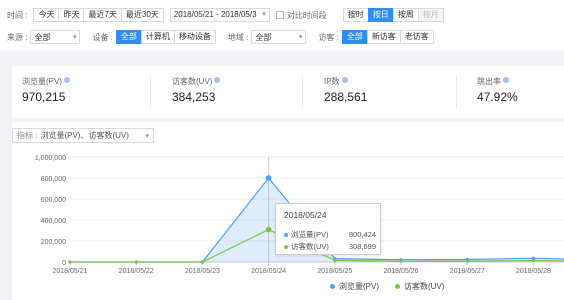 The width and height of the screenshot is (564, 300). Describe the element at coordinates (334, 271) in the screenshot. I see `x-tick-label: 2018/05/25` at that location.